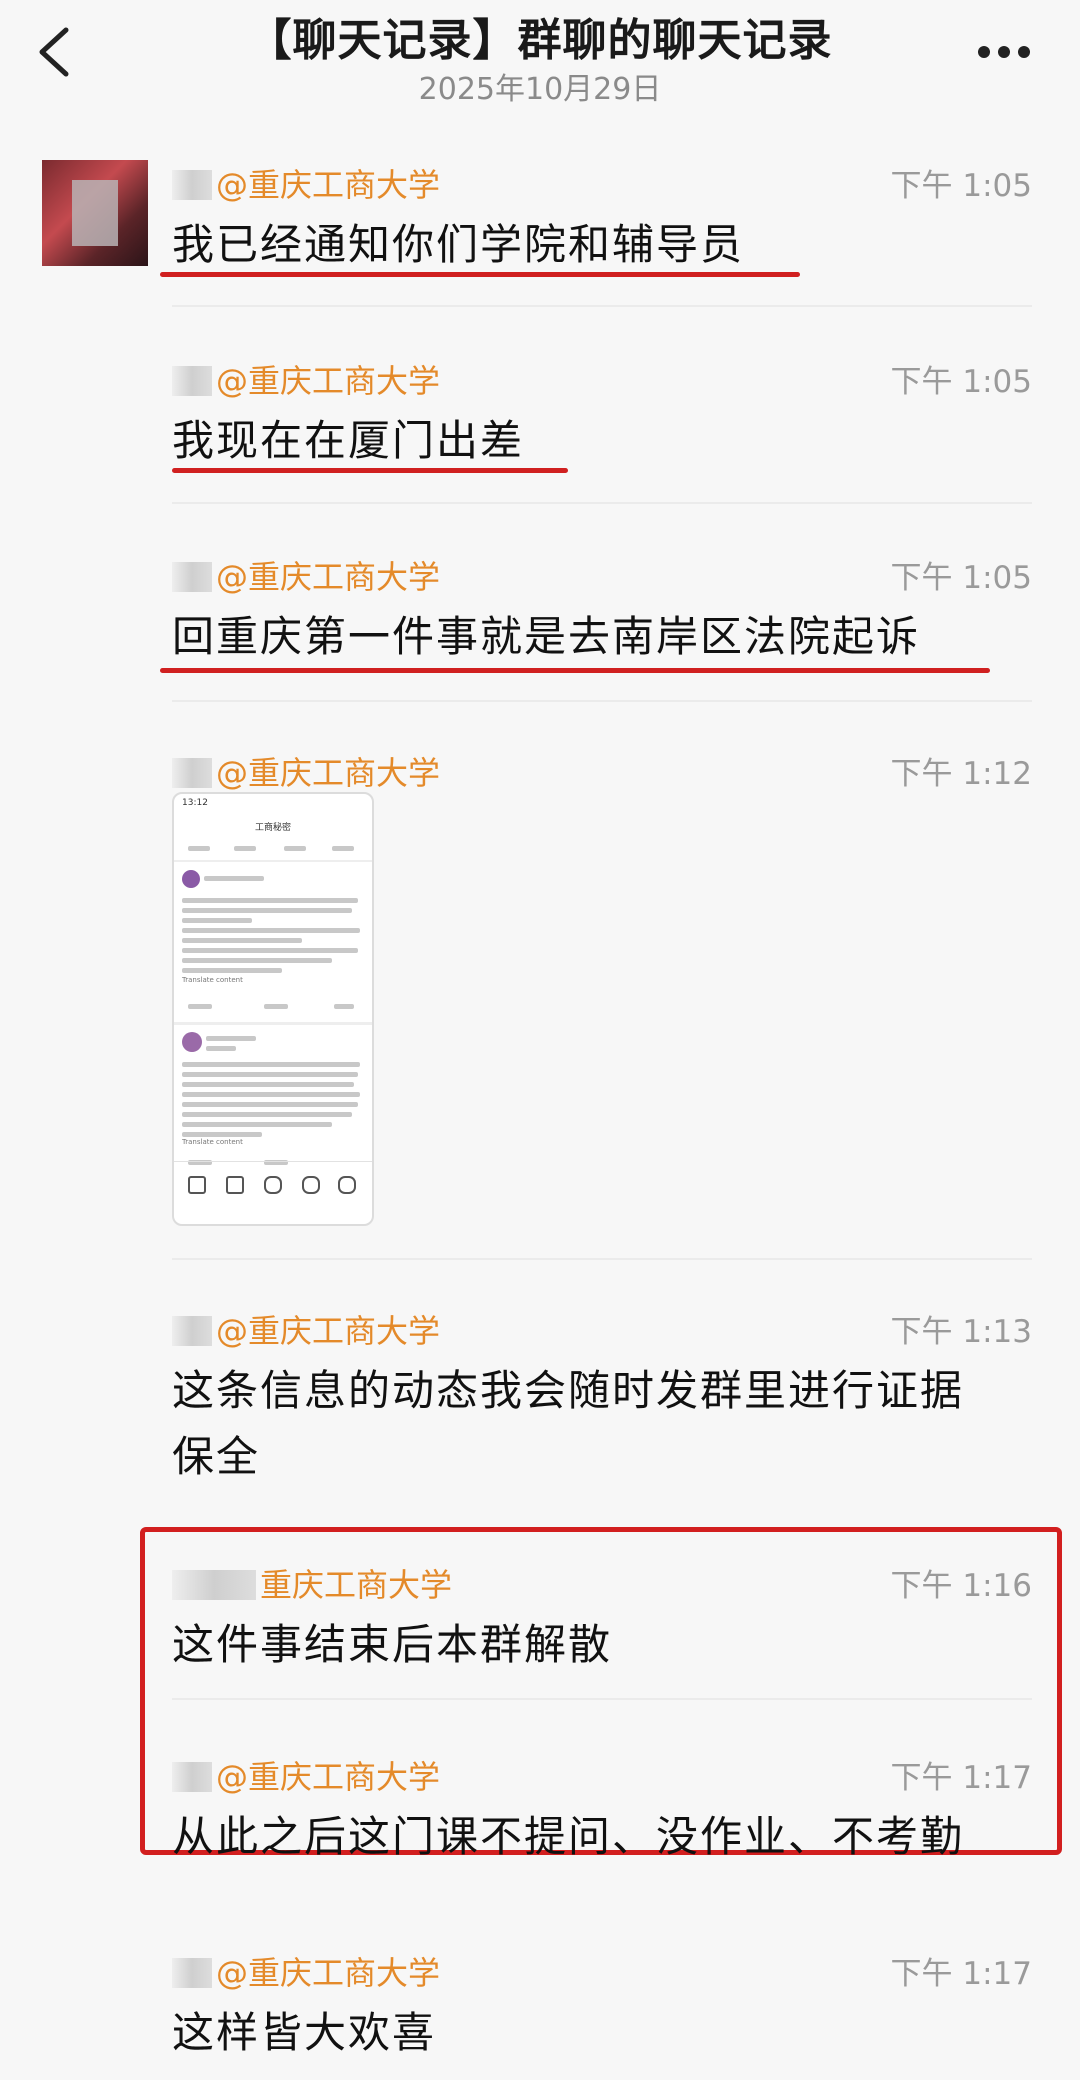 The height and width of the screenshot is (2080, 1080). What do you see at coordinates (95, 213) in the screenshot?
I see `avatar` at bounding box center [95, 213].